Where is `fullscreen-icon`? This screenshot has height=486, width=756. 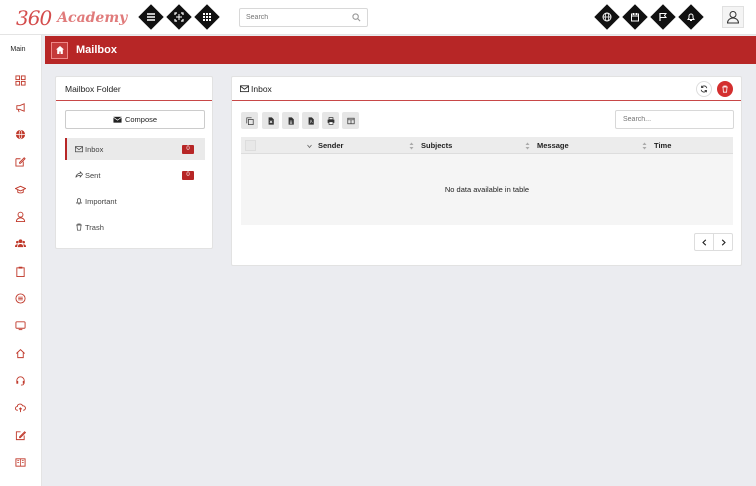 fullscreen-icon is located at coordinates (179, 17).